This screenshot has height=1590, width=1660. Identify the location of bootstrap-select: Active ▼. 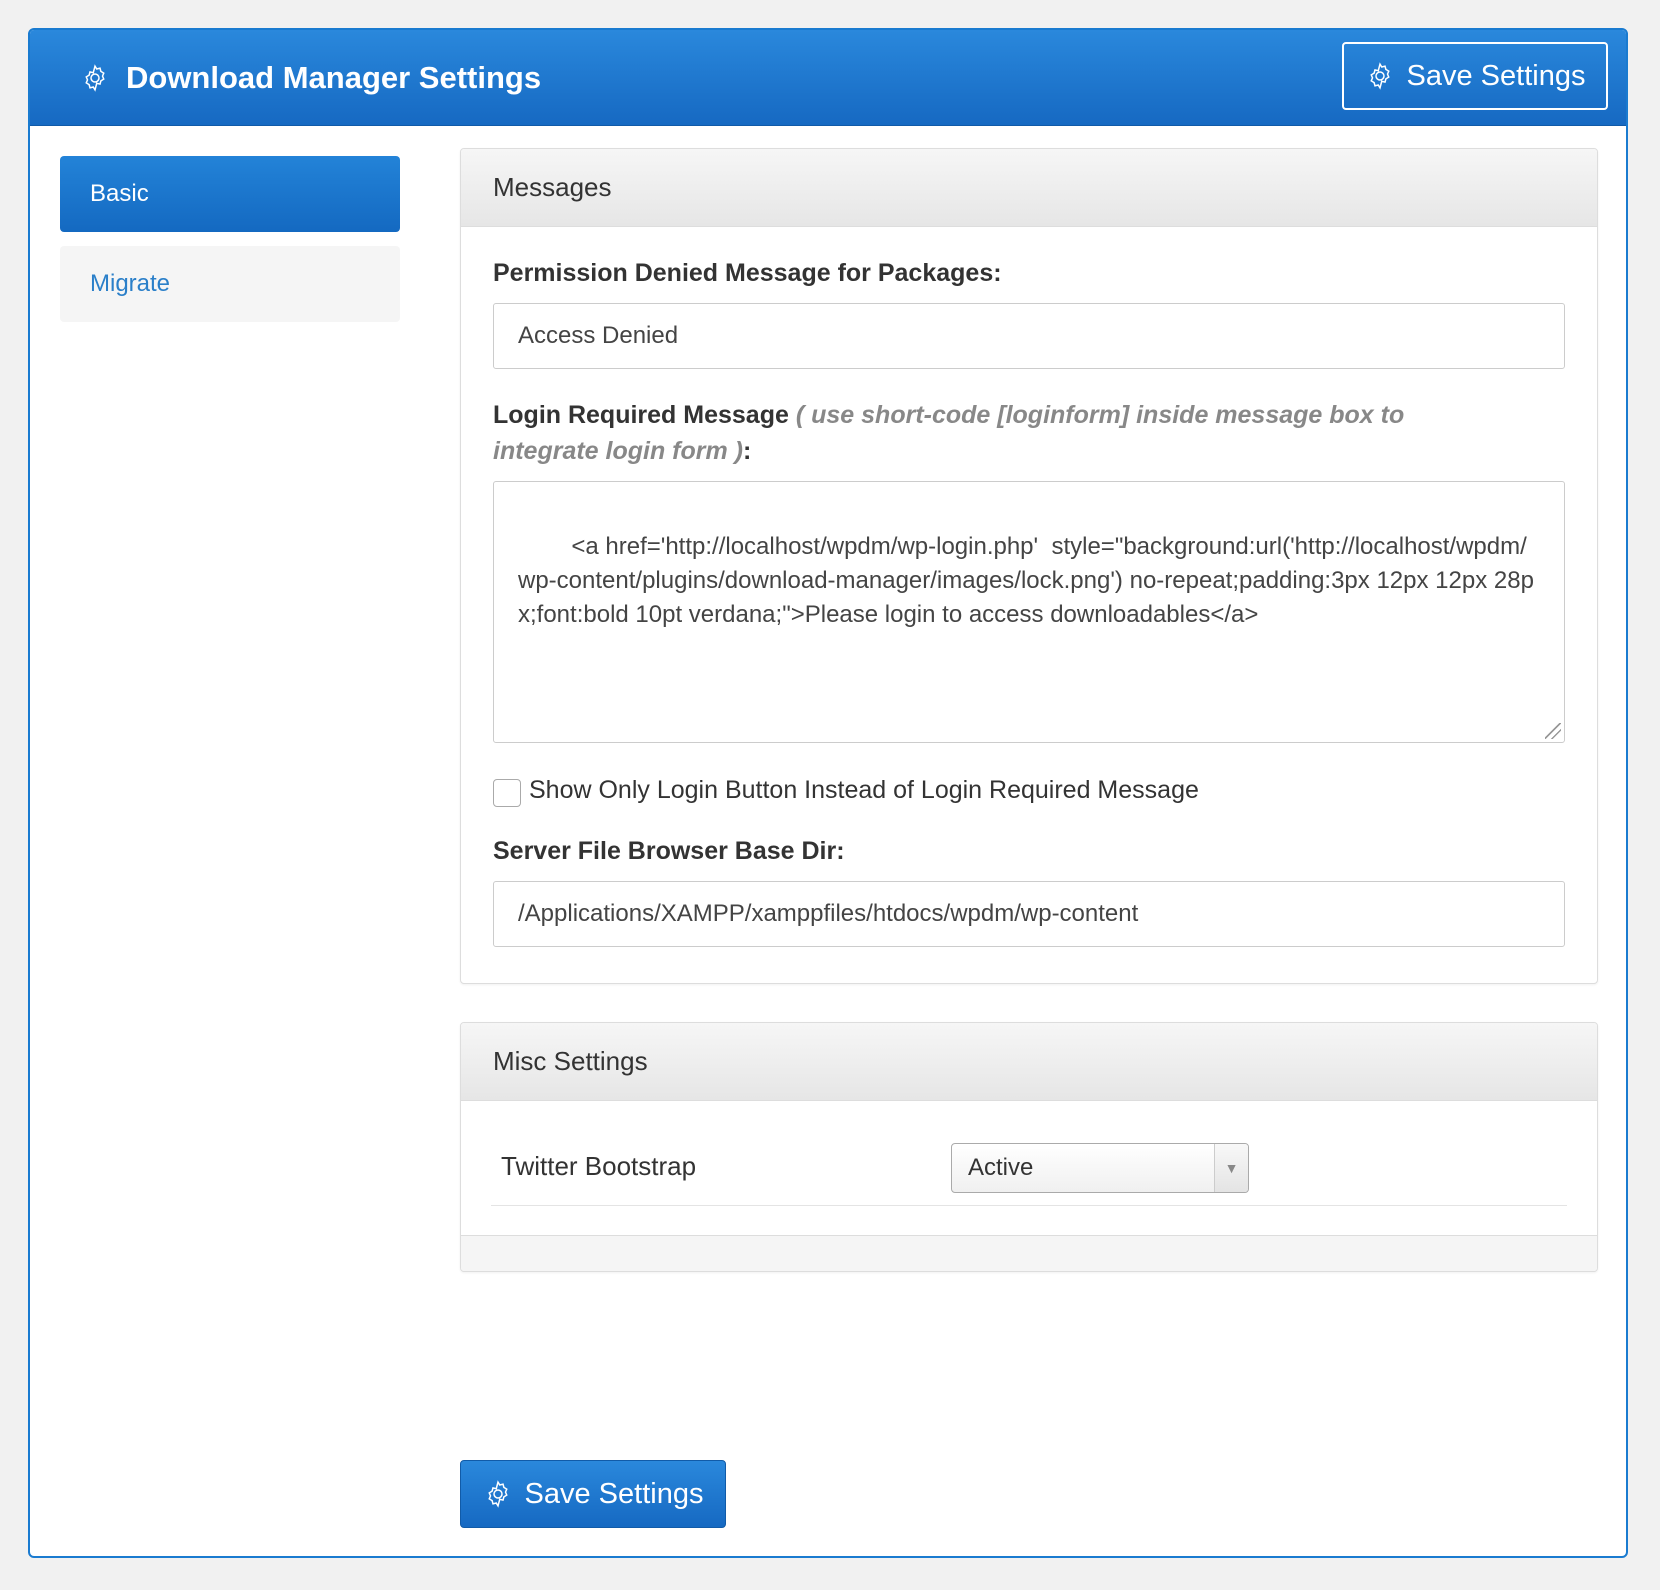
(1100, 1168).